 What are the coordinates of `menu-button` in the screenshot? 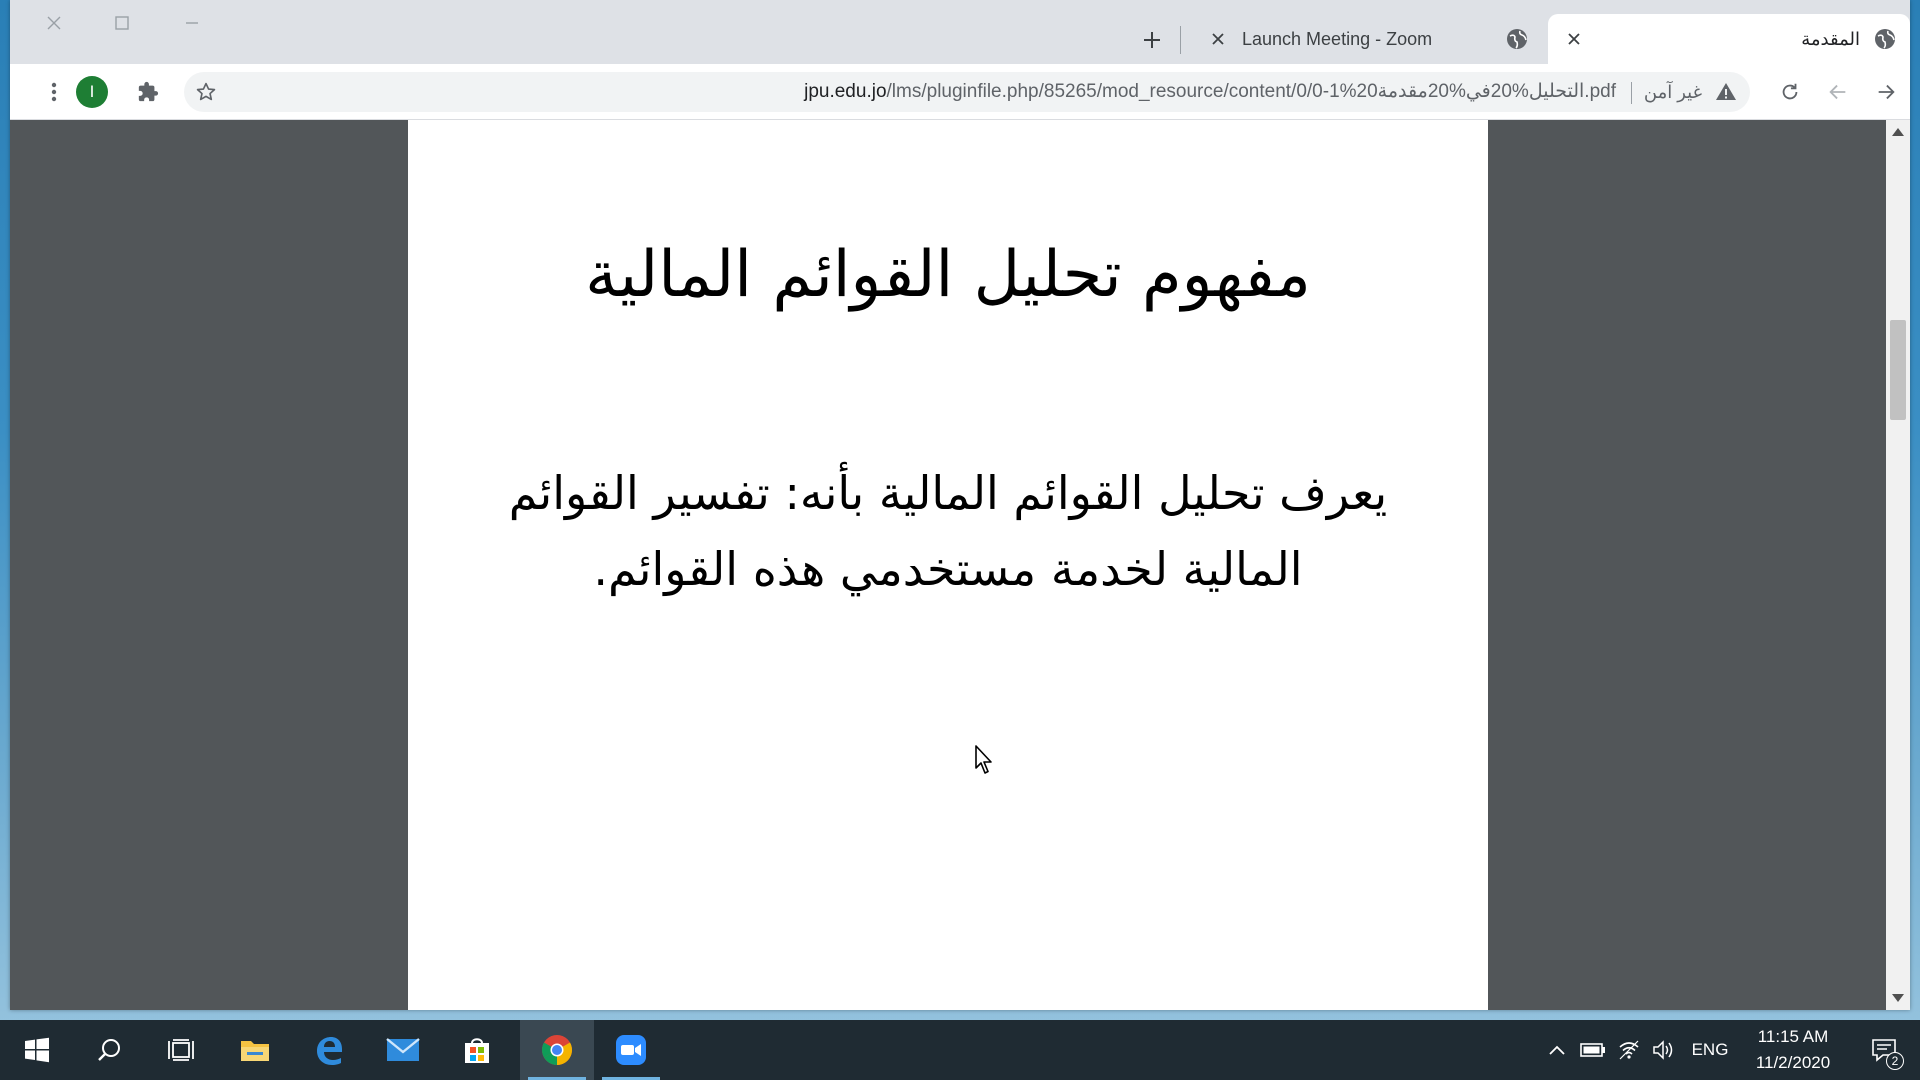 It's located at (54, 92).